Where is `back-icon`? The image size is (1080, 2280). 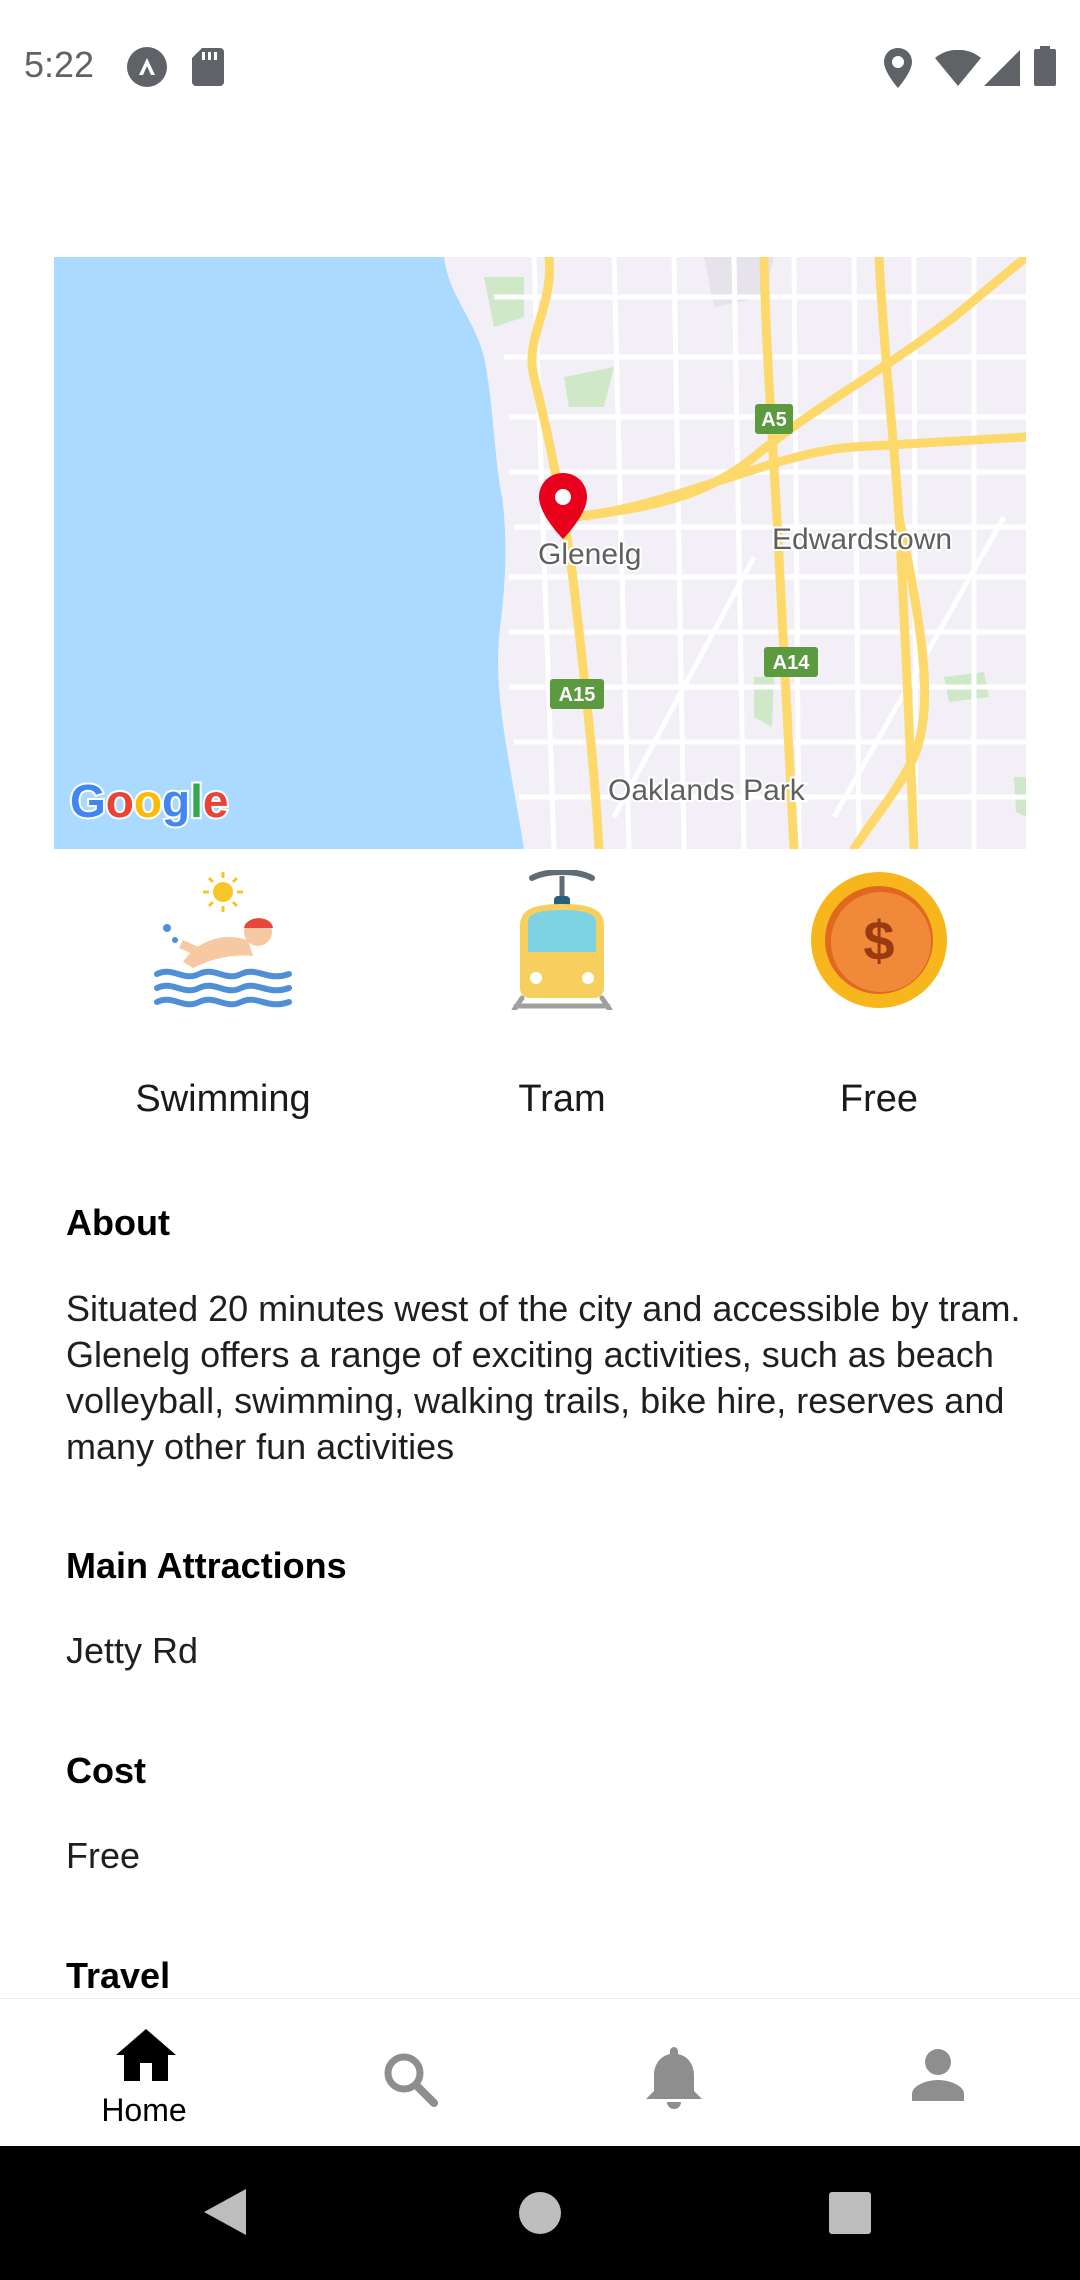
back-icon is located at coordinates (225, 2212).